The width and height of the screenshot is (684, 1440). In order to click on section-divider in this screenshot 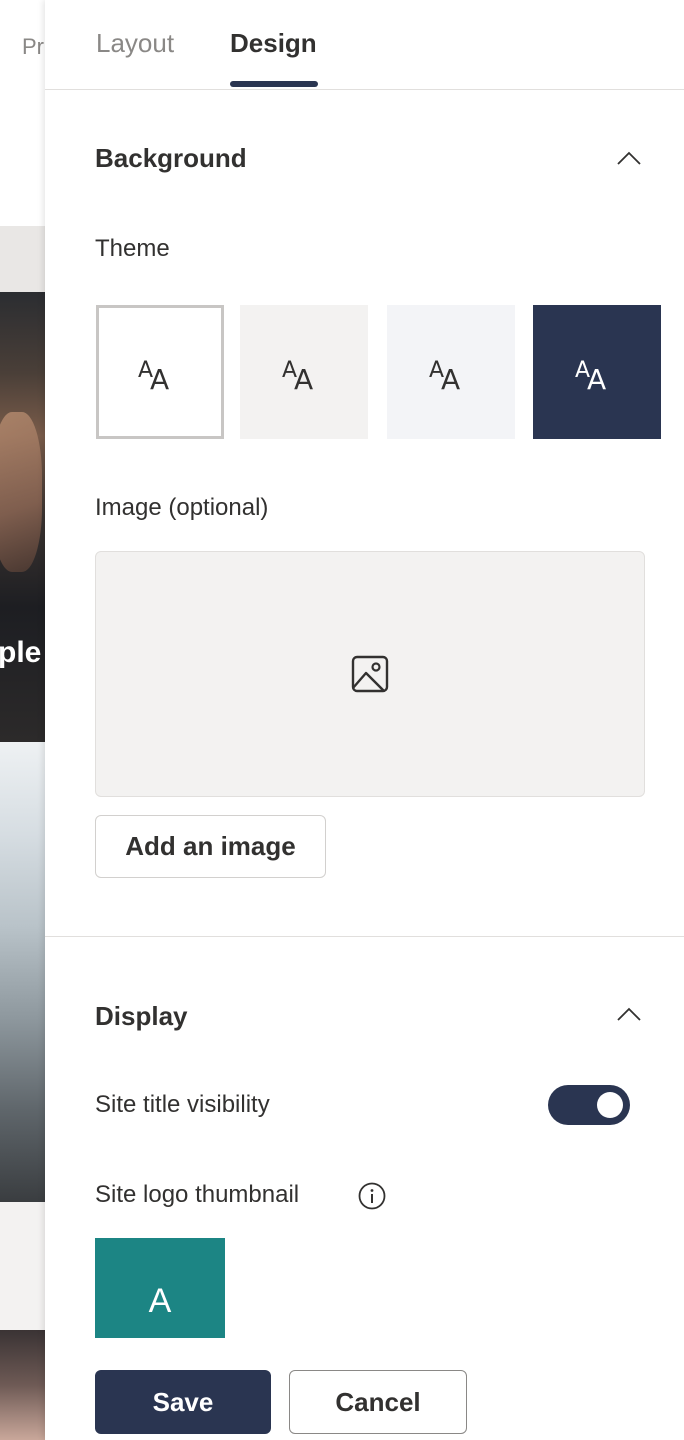, I will do `click(364, 936)`.